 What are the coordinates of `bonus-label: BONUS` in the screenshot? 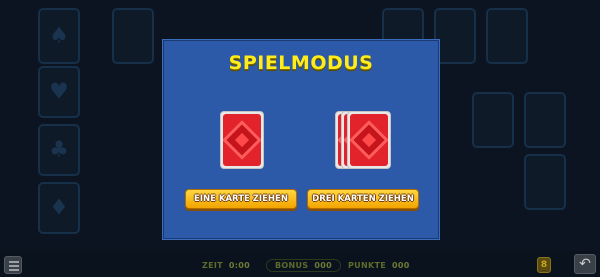 It's located at (292, 265).